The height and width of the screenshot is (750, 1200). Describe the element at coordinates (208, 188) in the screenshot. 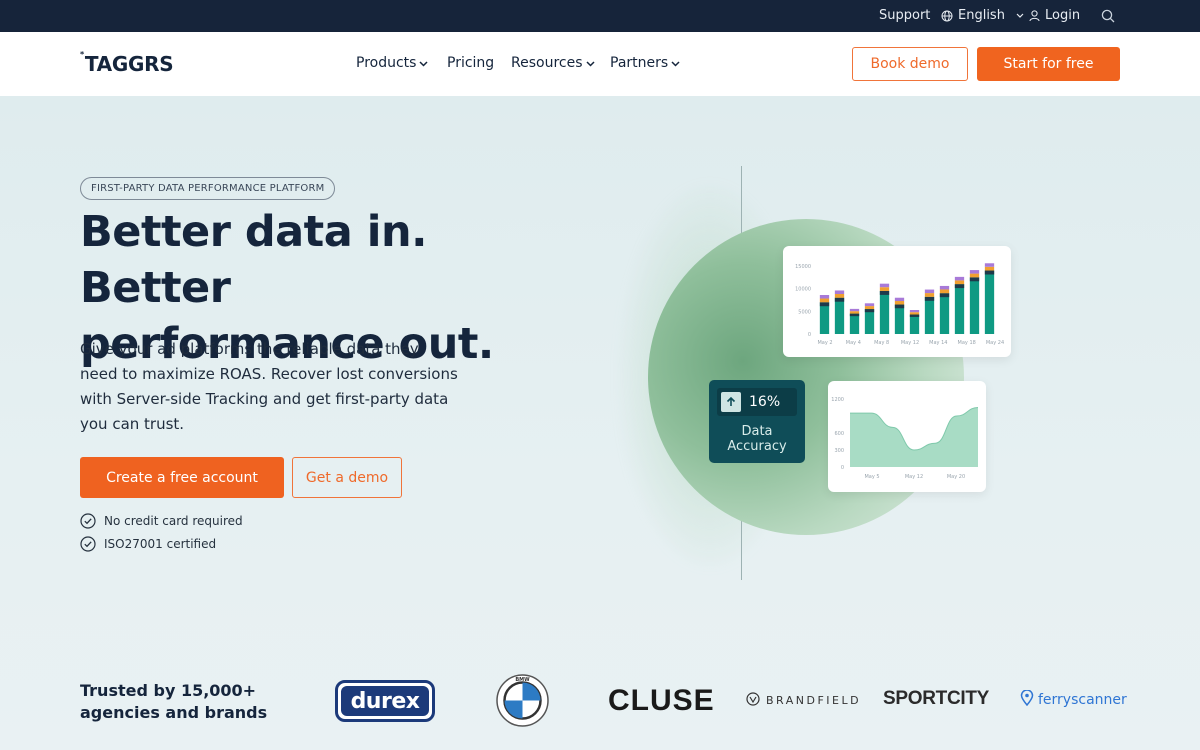

I see `eyebrow-badge: FIRST-PARTY DATA PERFORMANCE PLATFORM` at that location.